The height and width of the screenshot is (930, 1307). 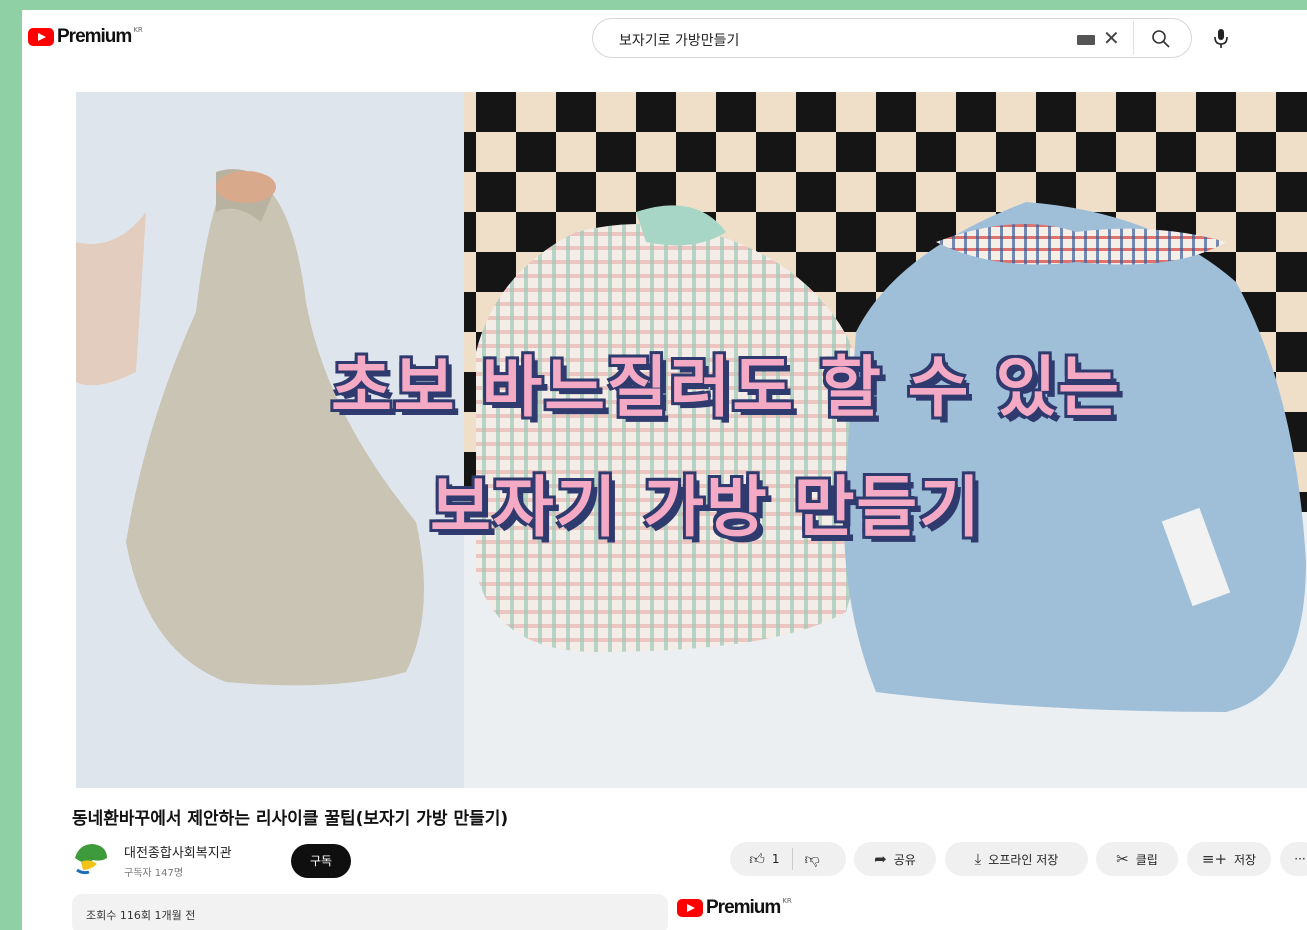 I want to click on more-actions-button: ···, so click(x=1293, y=859).